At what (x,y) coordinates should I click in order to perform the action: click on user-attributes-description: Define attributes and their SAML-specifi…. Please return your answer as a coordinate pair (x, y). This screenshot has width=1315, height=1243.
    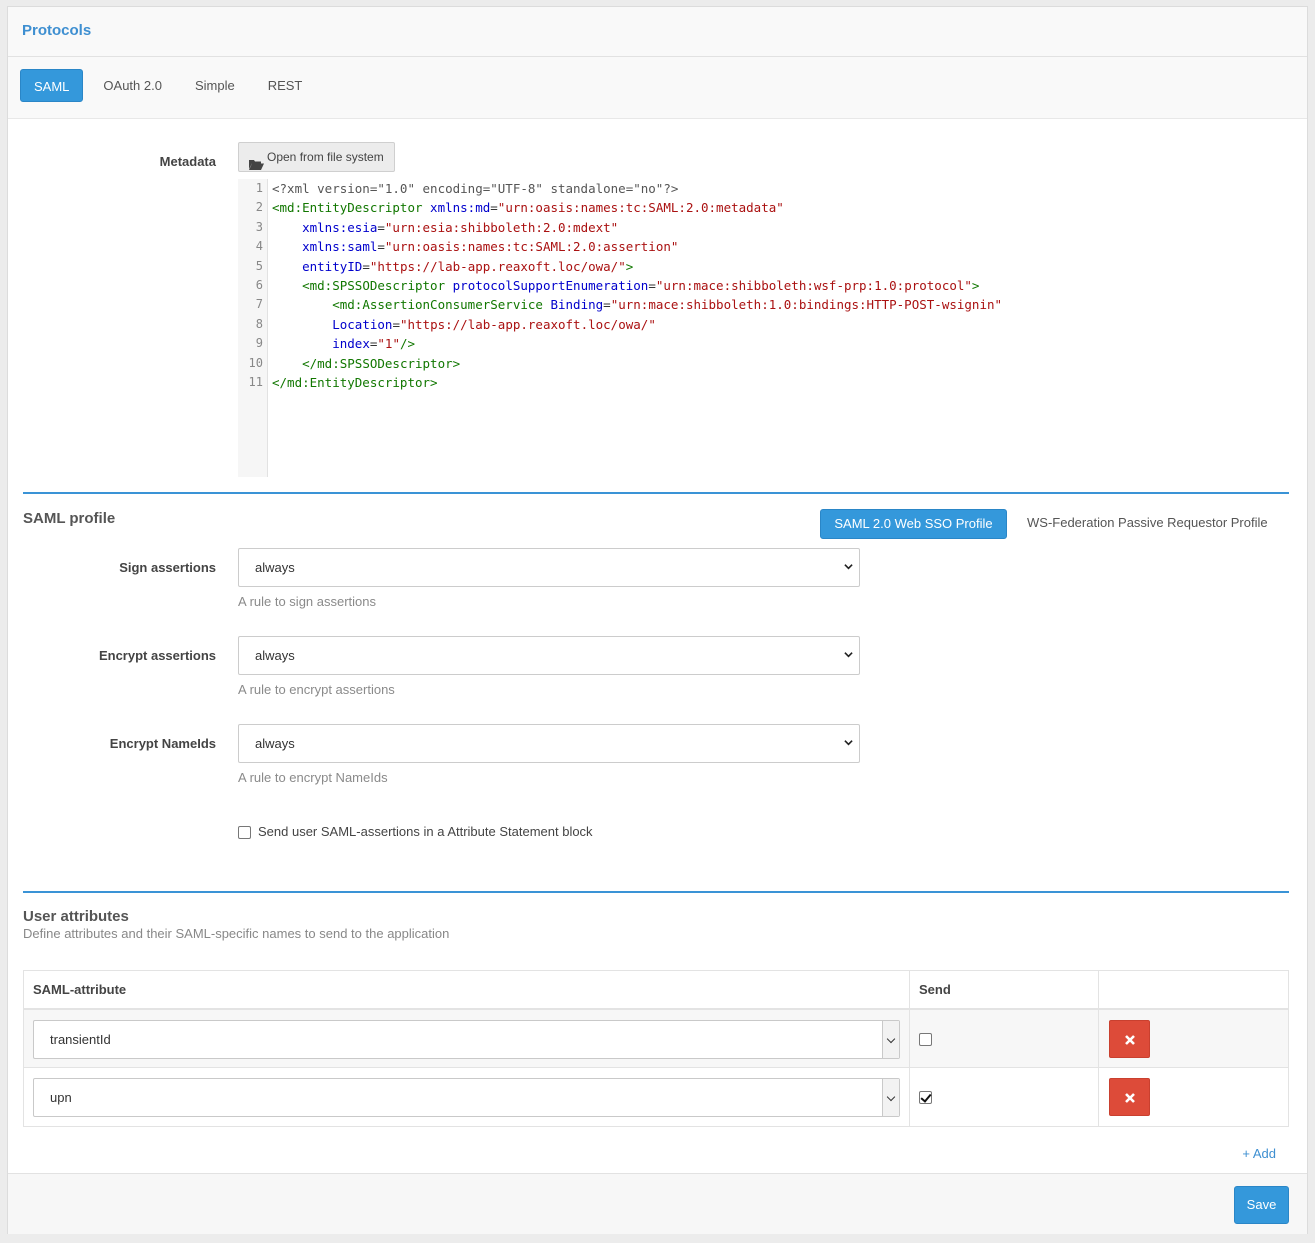
    Looking at the image, I should click on (236, 933).